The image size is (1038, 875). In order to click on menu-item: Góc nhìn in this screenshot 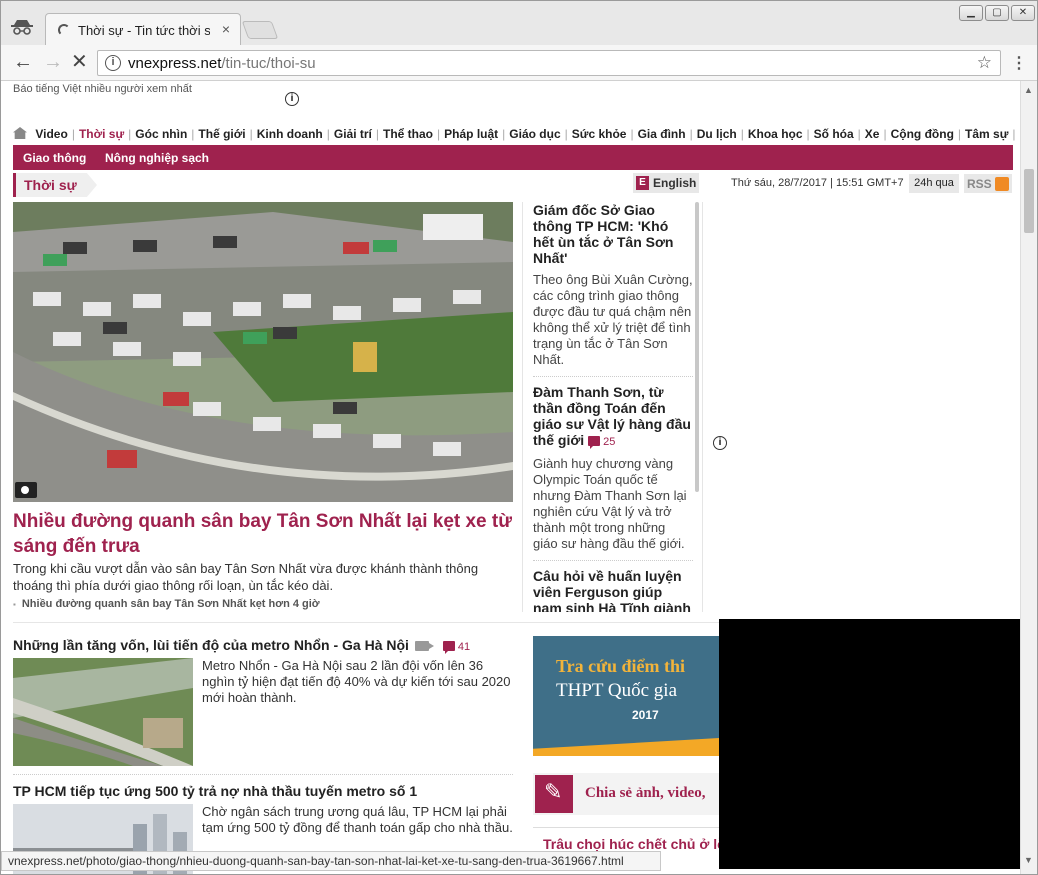, I will do `click(161, 134)`.